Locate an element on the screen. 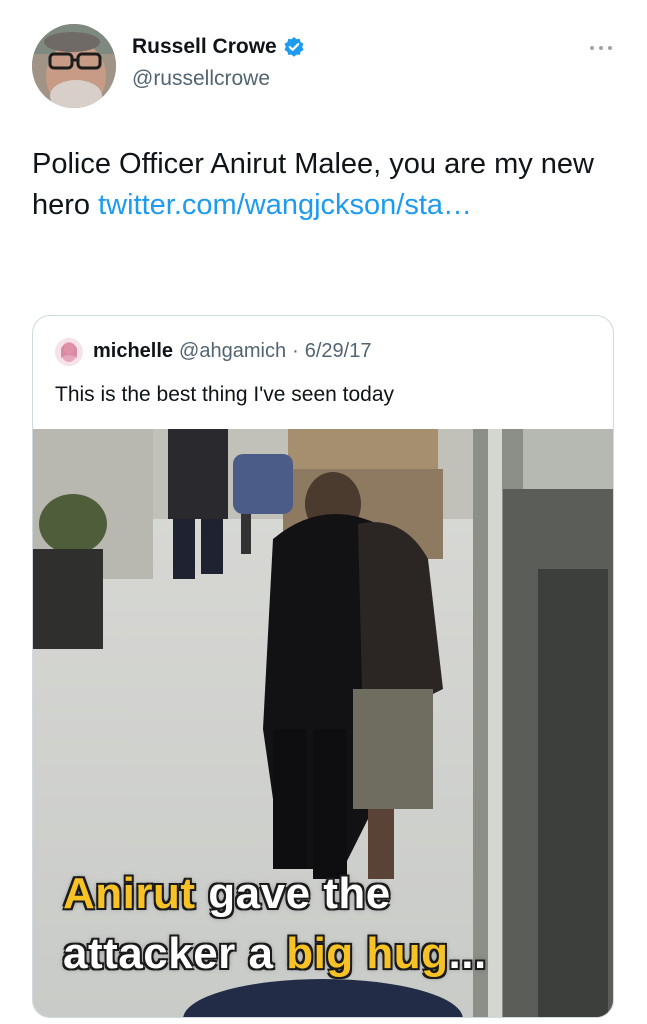 The height and width of the screenshot is (1024, 647). caption-line-1: Anirut gave the is located at coordinates (227, 894).